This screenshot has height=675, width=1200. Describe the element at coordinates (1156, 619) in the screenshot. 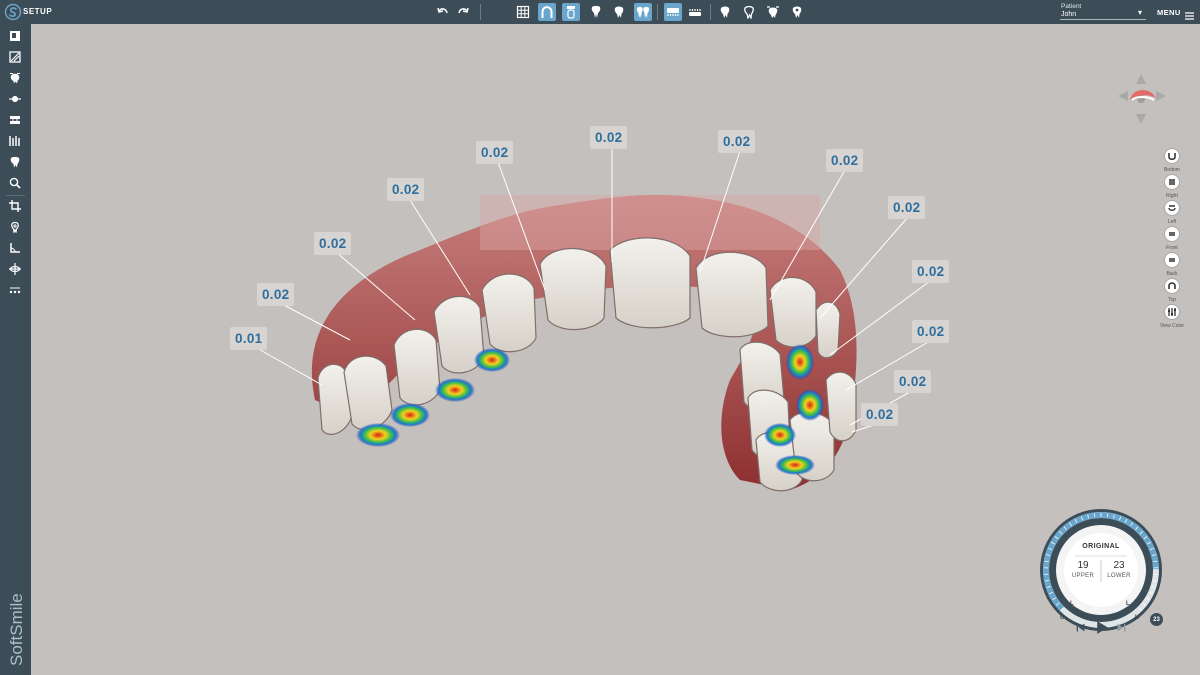

I see `stage-badge: 23` at that location.